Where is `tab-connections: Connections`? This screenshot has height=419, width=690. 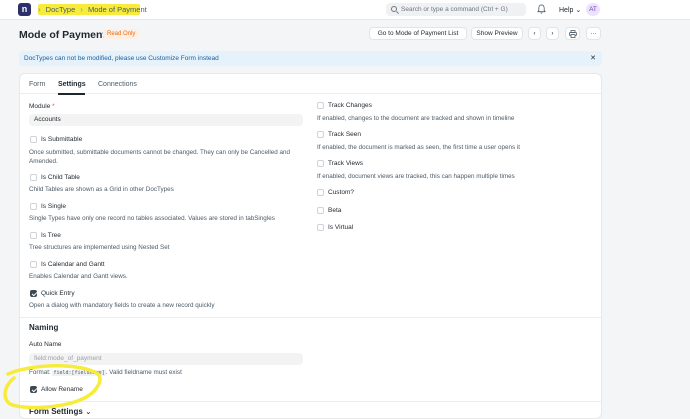
tab-connections: Connections is located at coordinates (117, 84).